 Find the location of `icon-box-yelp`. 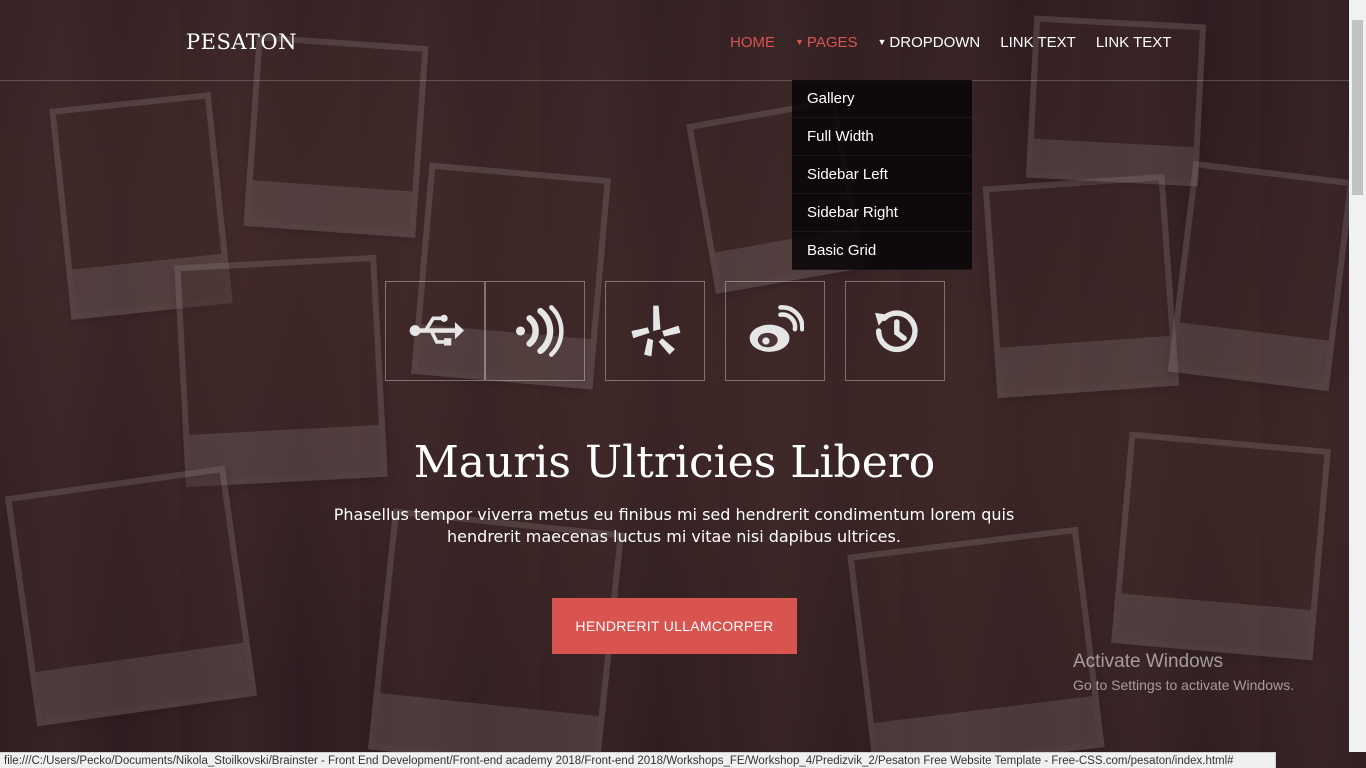

icon-box-yelp is located at coordinates (655, 331).